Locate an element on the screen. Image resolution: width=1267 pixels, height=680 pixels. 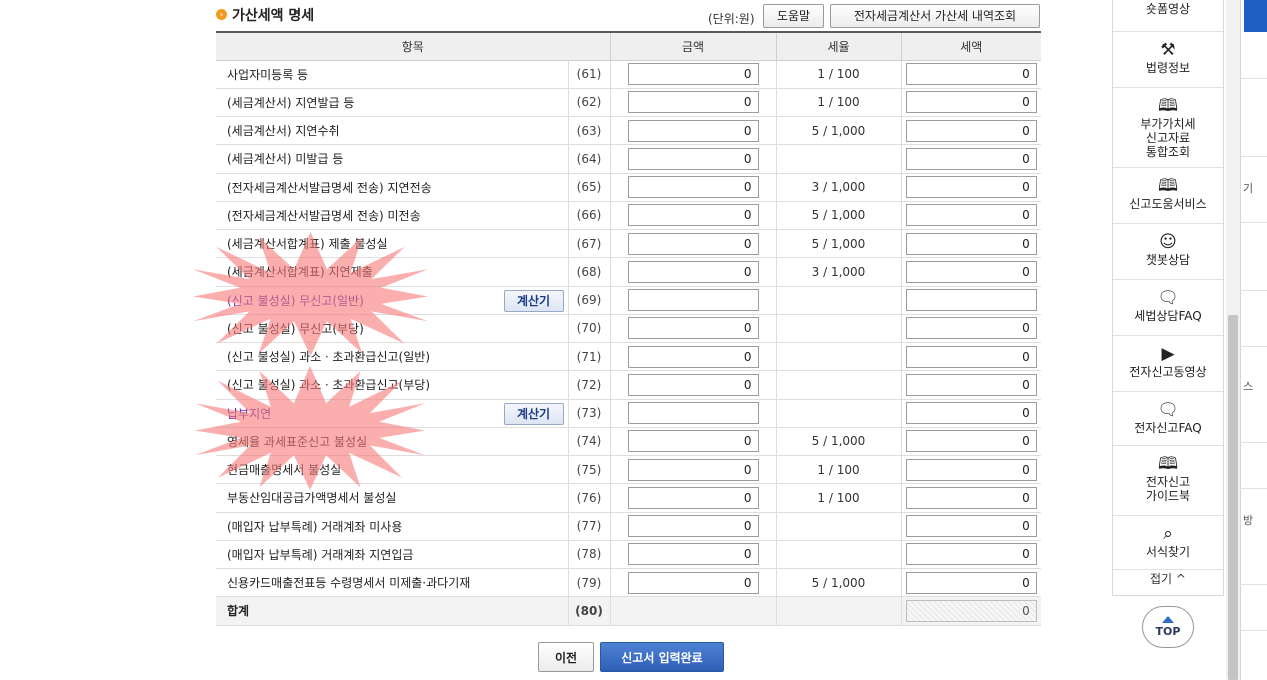
quick-menu-item: 🕮 신고도움서비스 is located at coordinates (1168, 196).